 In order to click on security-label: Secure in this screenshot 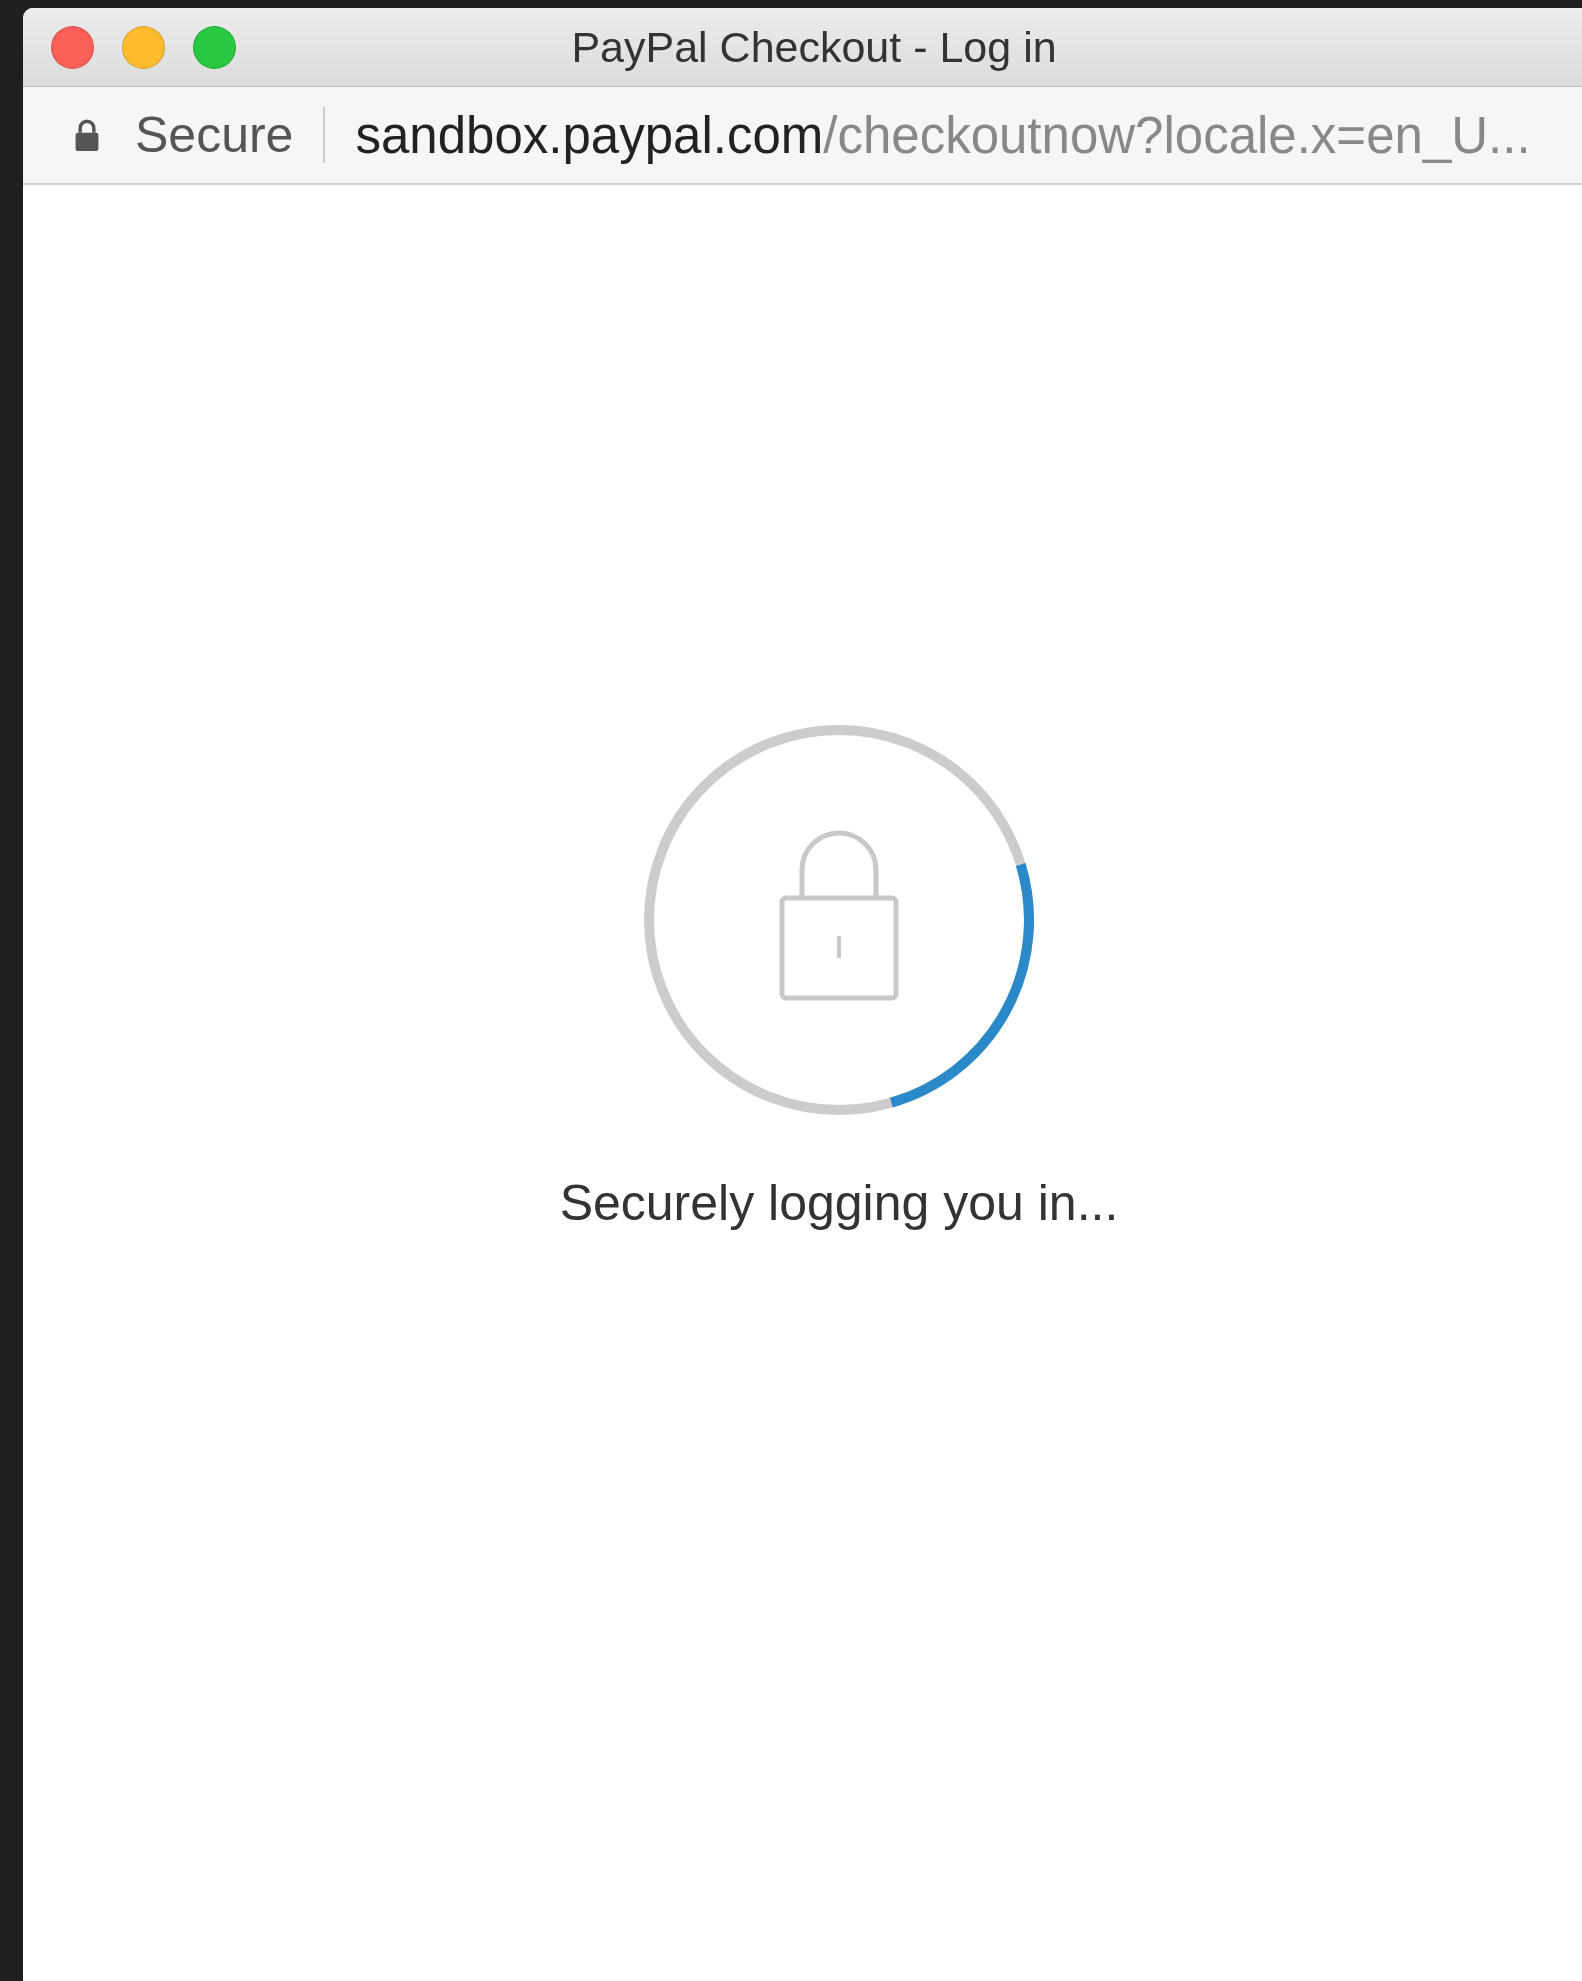, I will do `click(214, 135)`.